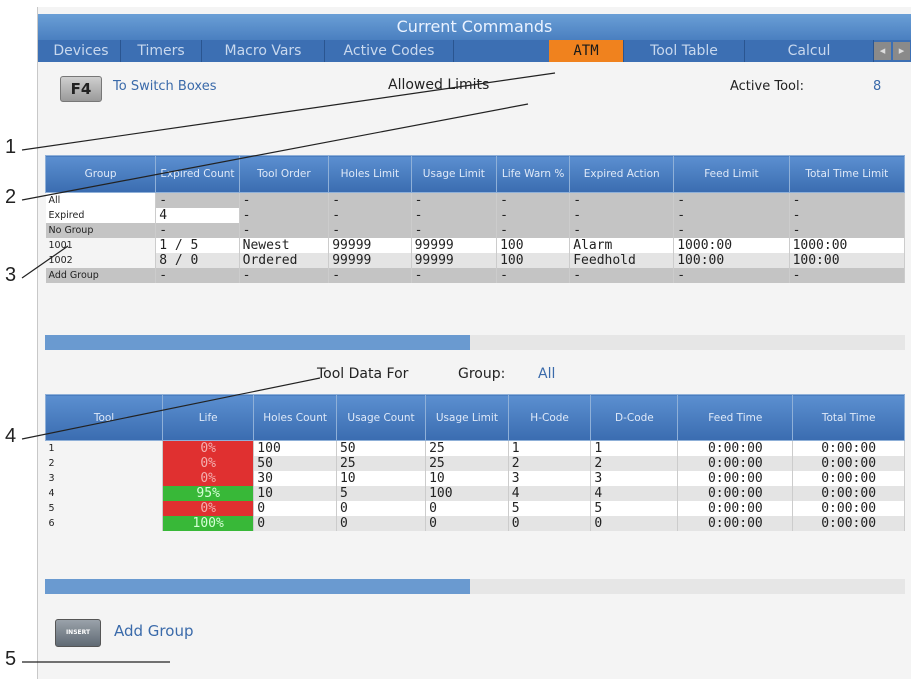 This screenshot has height=679, width=913. I want to click on callout-1: 1, so click(11, 147).